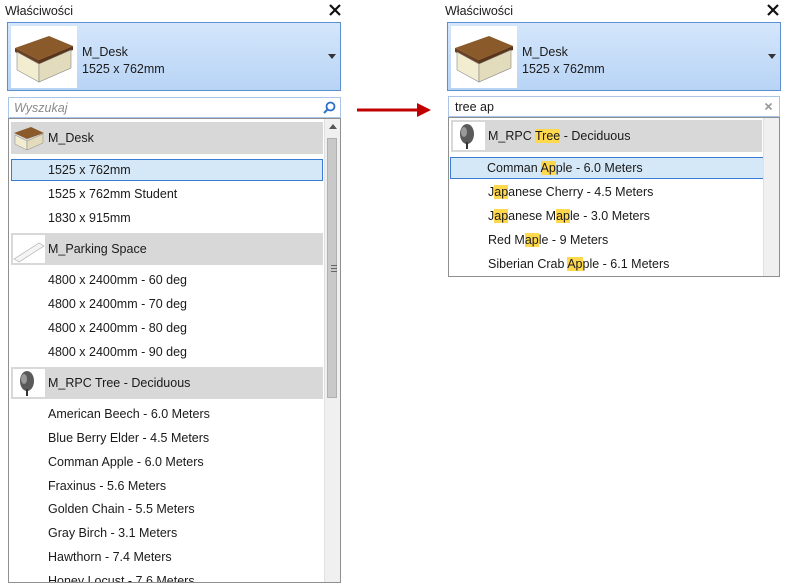  Describe the element at coordinates (167, 509) in the screenshot. I see `list-item: Golden Chain - 5.5 Meters` at that location.